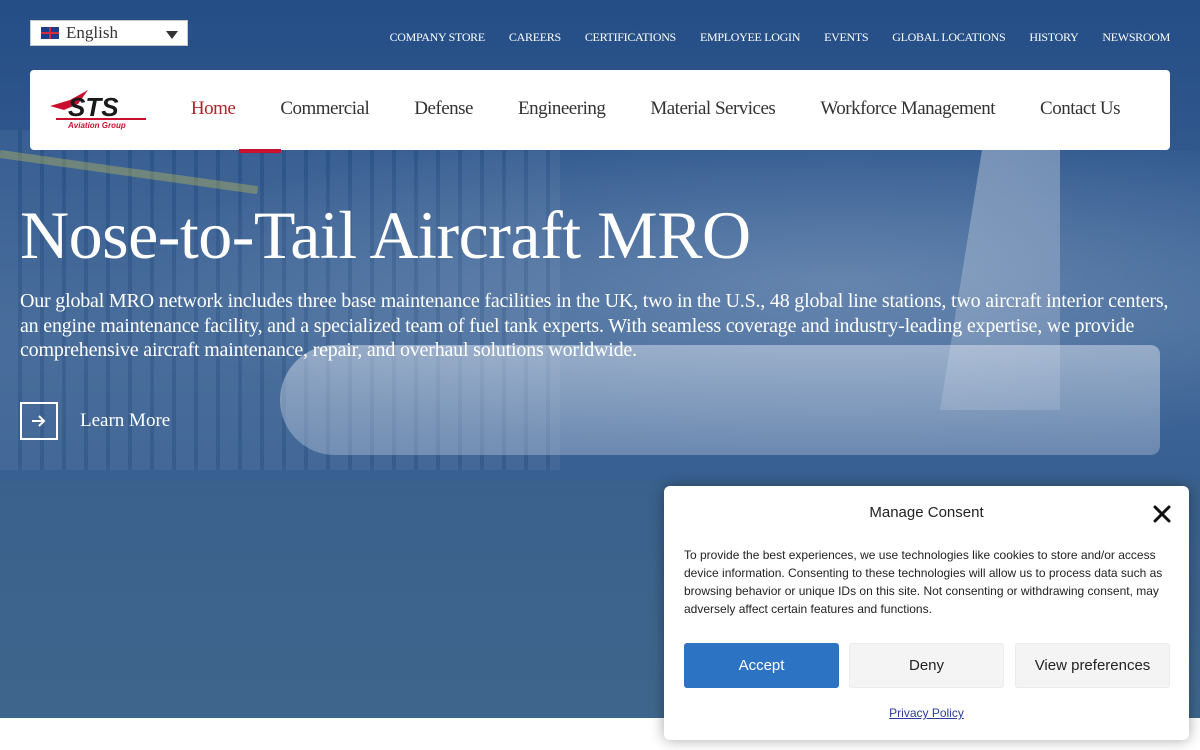  Describe the element at coordinates (926, 665) in the screenshot. I see `deny-button: Deny` at that location.